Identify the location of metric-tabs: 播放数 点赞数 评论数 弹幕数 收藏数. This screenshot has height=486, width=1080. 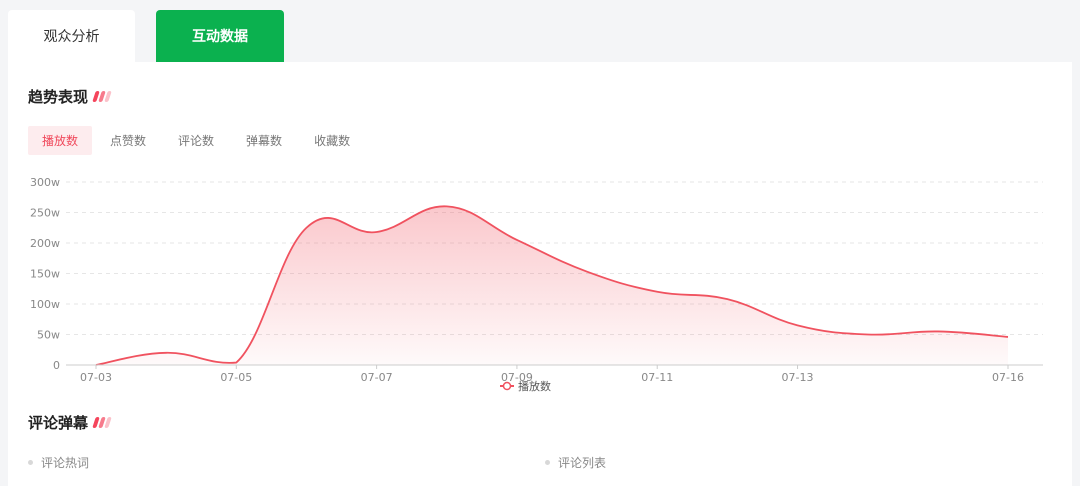
(196, 140).